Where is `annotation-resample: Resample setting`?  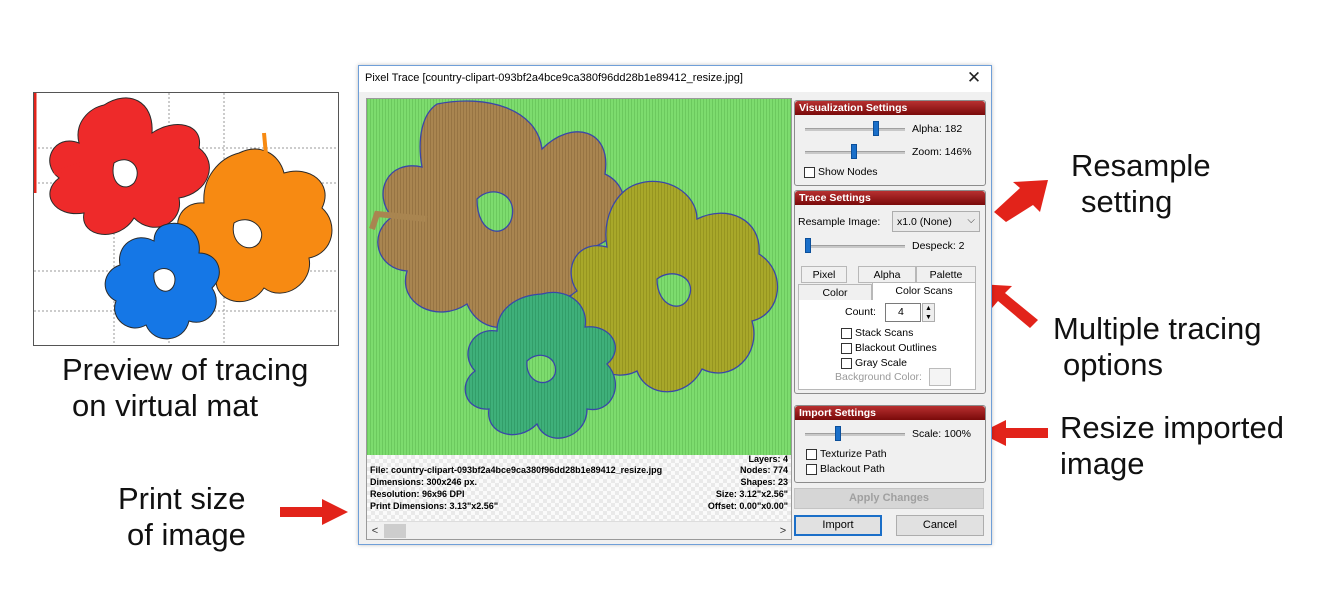
annotation-resample: Resample setting is located at coordinates (1141, 184).